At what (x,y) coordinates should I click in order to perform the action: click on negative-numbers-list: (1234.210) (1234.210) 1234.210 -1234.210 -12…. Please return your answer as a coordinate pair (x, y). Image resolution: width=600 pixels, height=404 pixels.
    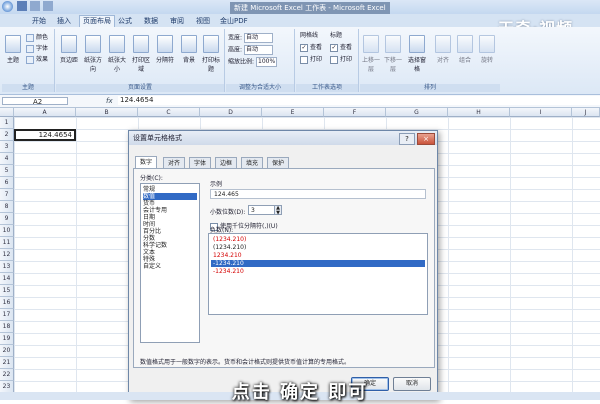
    Looking at the image, I should click on (318, 274).